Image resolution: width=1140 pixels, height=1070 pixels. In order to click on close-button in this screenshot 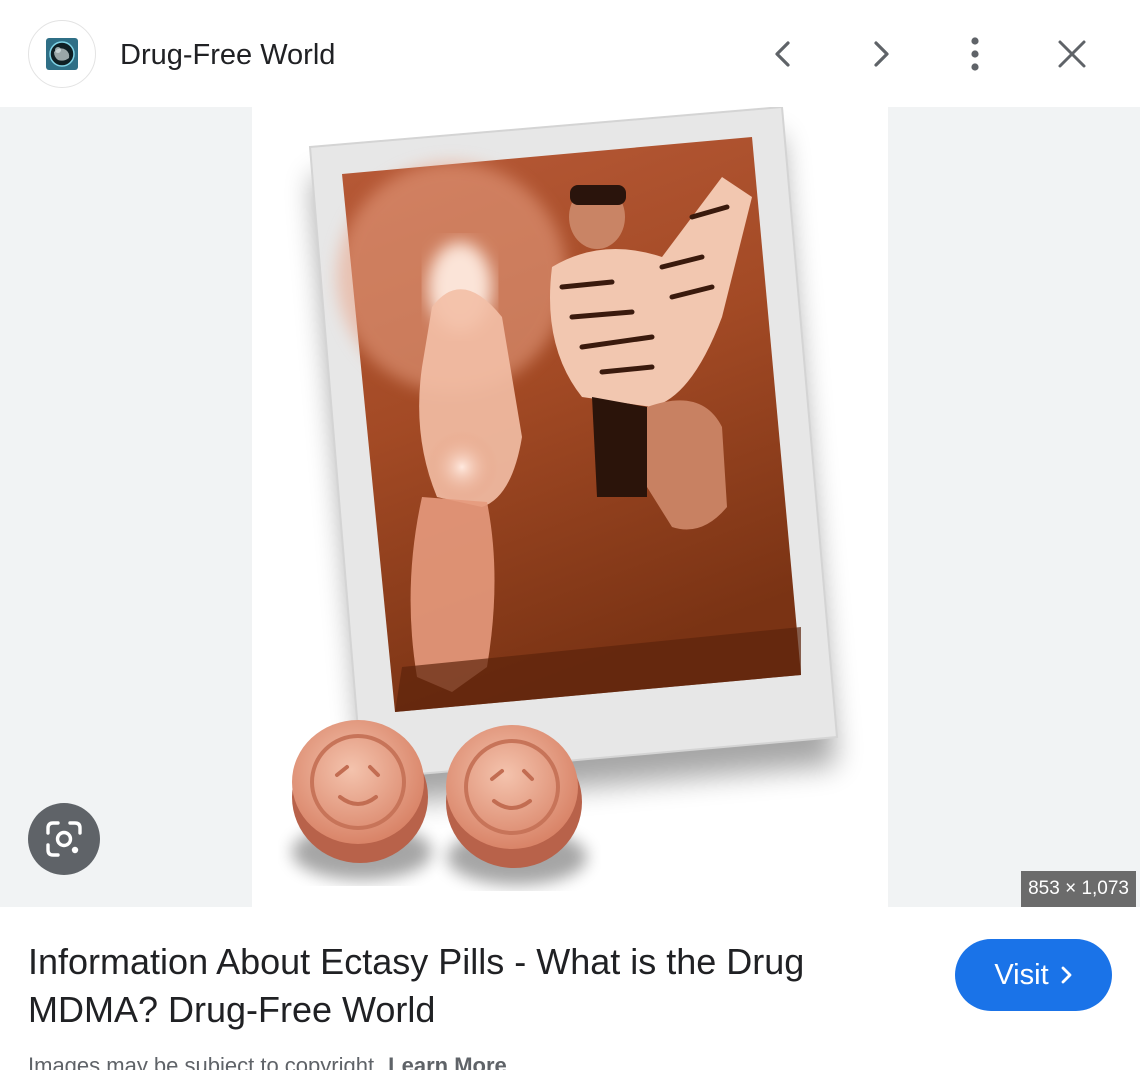, I will do `click(1072, 54)`.